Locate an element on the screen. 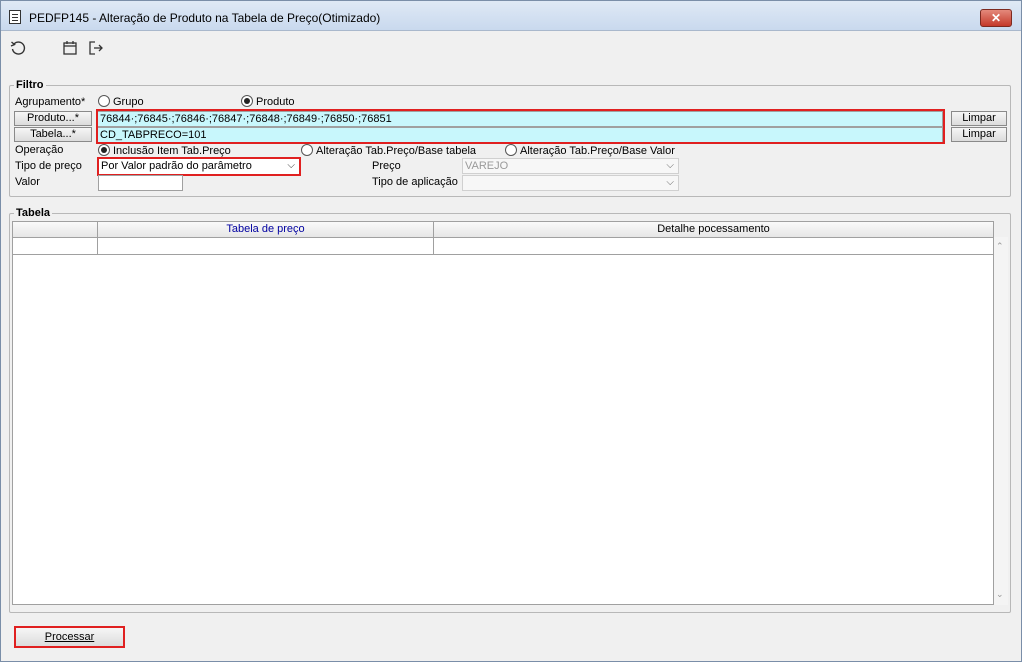 The height and width of the screenshot is (662, 1022). tipo-aplicacao-label: Tipo de aplicação is located at coordinates (415, 182).